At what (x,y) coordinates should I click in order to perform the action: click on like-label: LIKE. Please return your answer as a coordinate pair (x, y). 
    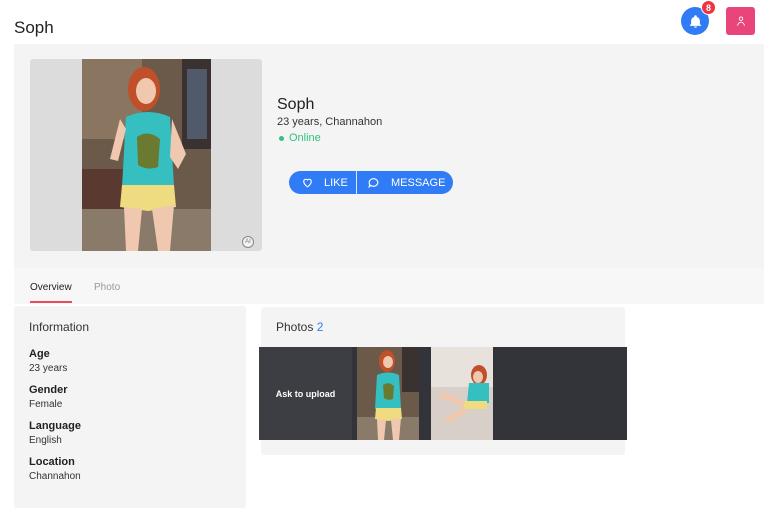
    Looking at the image, I should click on (336, 182).